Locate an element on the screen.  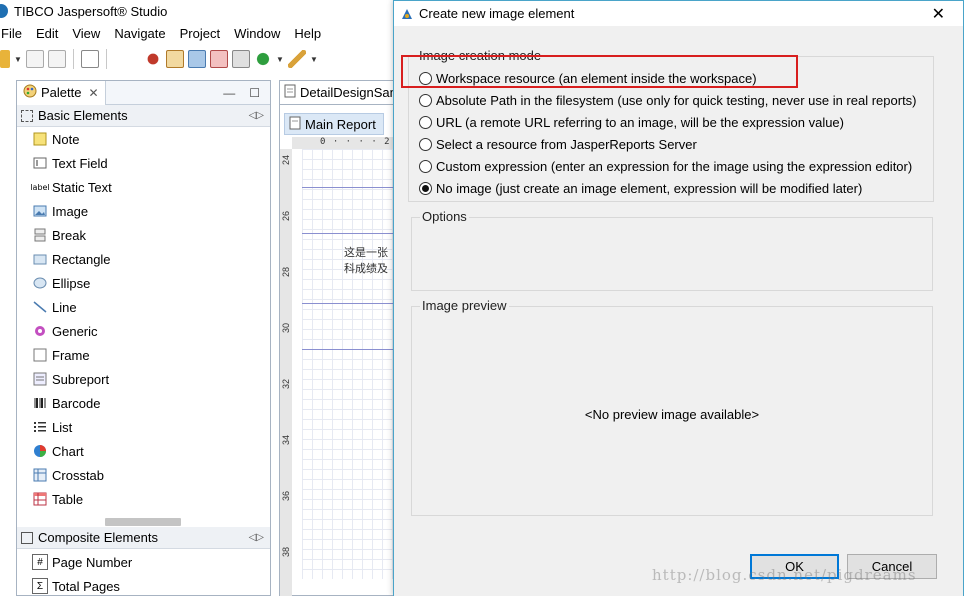
composite-elements-drawer: Composite Elements ◁▷ is located at coordinates (143, 538).